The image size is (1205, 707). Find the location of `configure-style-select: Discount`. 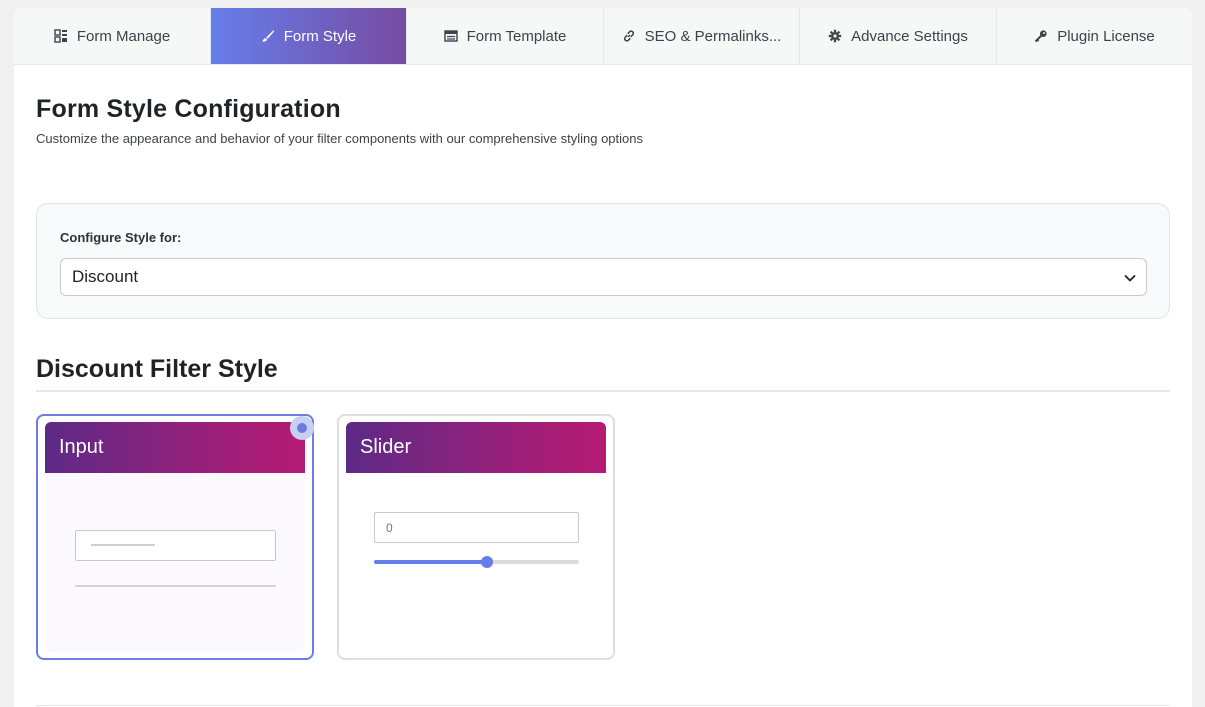

configure-style-select: Discount is located at coordinates (603, 277).